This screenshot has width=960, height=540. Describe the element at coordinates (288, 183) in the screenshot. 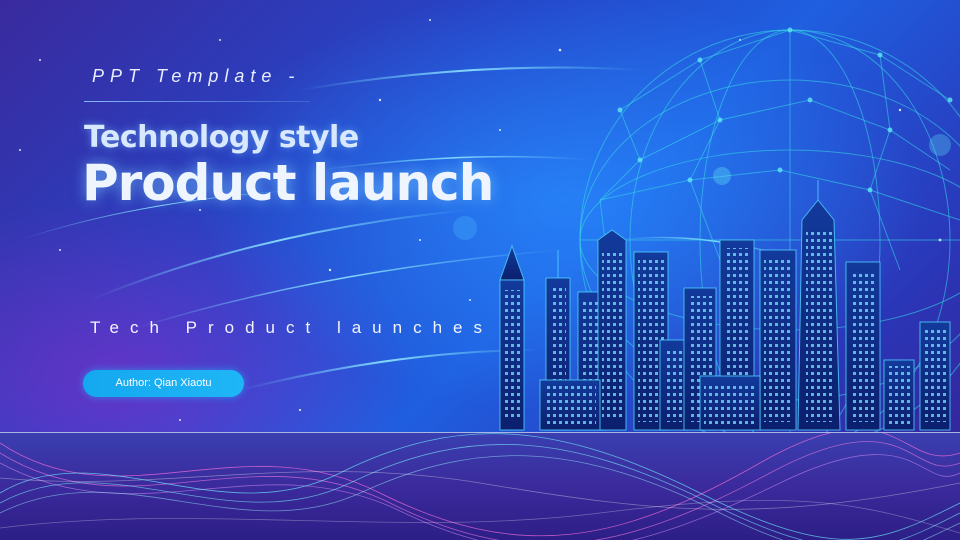

I see `title-line-2: Product launch` at that location.